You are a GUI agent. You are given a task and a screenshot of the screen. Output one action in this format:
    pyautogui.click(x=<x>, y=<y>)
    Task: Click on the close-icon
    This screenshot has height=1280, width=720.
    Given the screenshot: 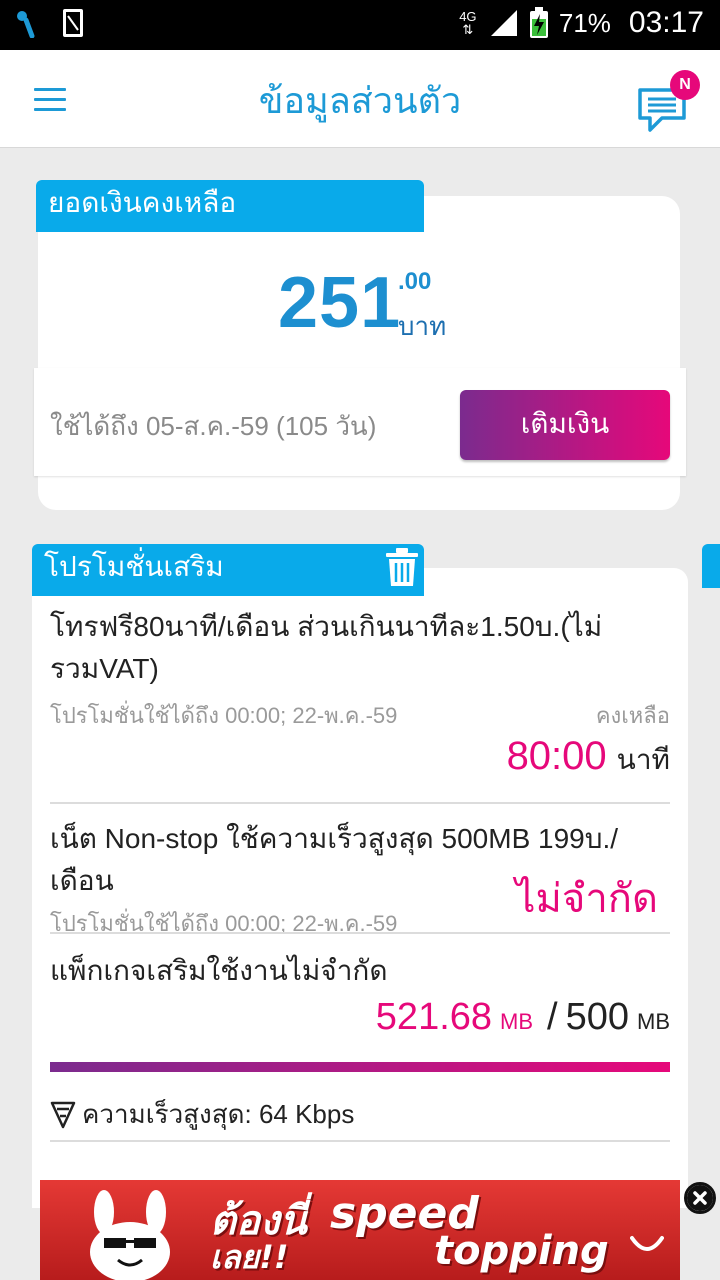 What is the action you would take?
    pyautogui.click(x=700, y=1198)
    